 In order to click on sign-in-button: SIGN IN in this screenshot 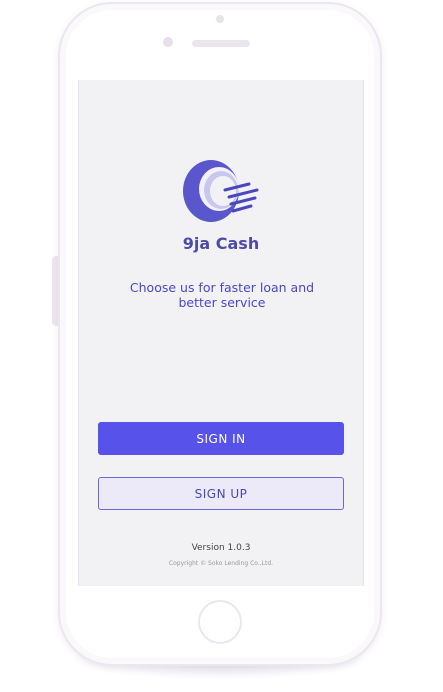, I will do `click(221, 438)`.